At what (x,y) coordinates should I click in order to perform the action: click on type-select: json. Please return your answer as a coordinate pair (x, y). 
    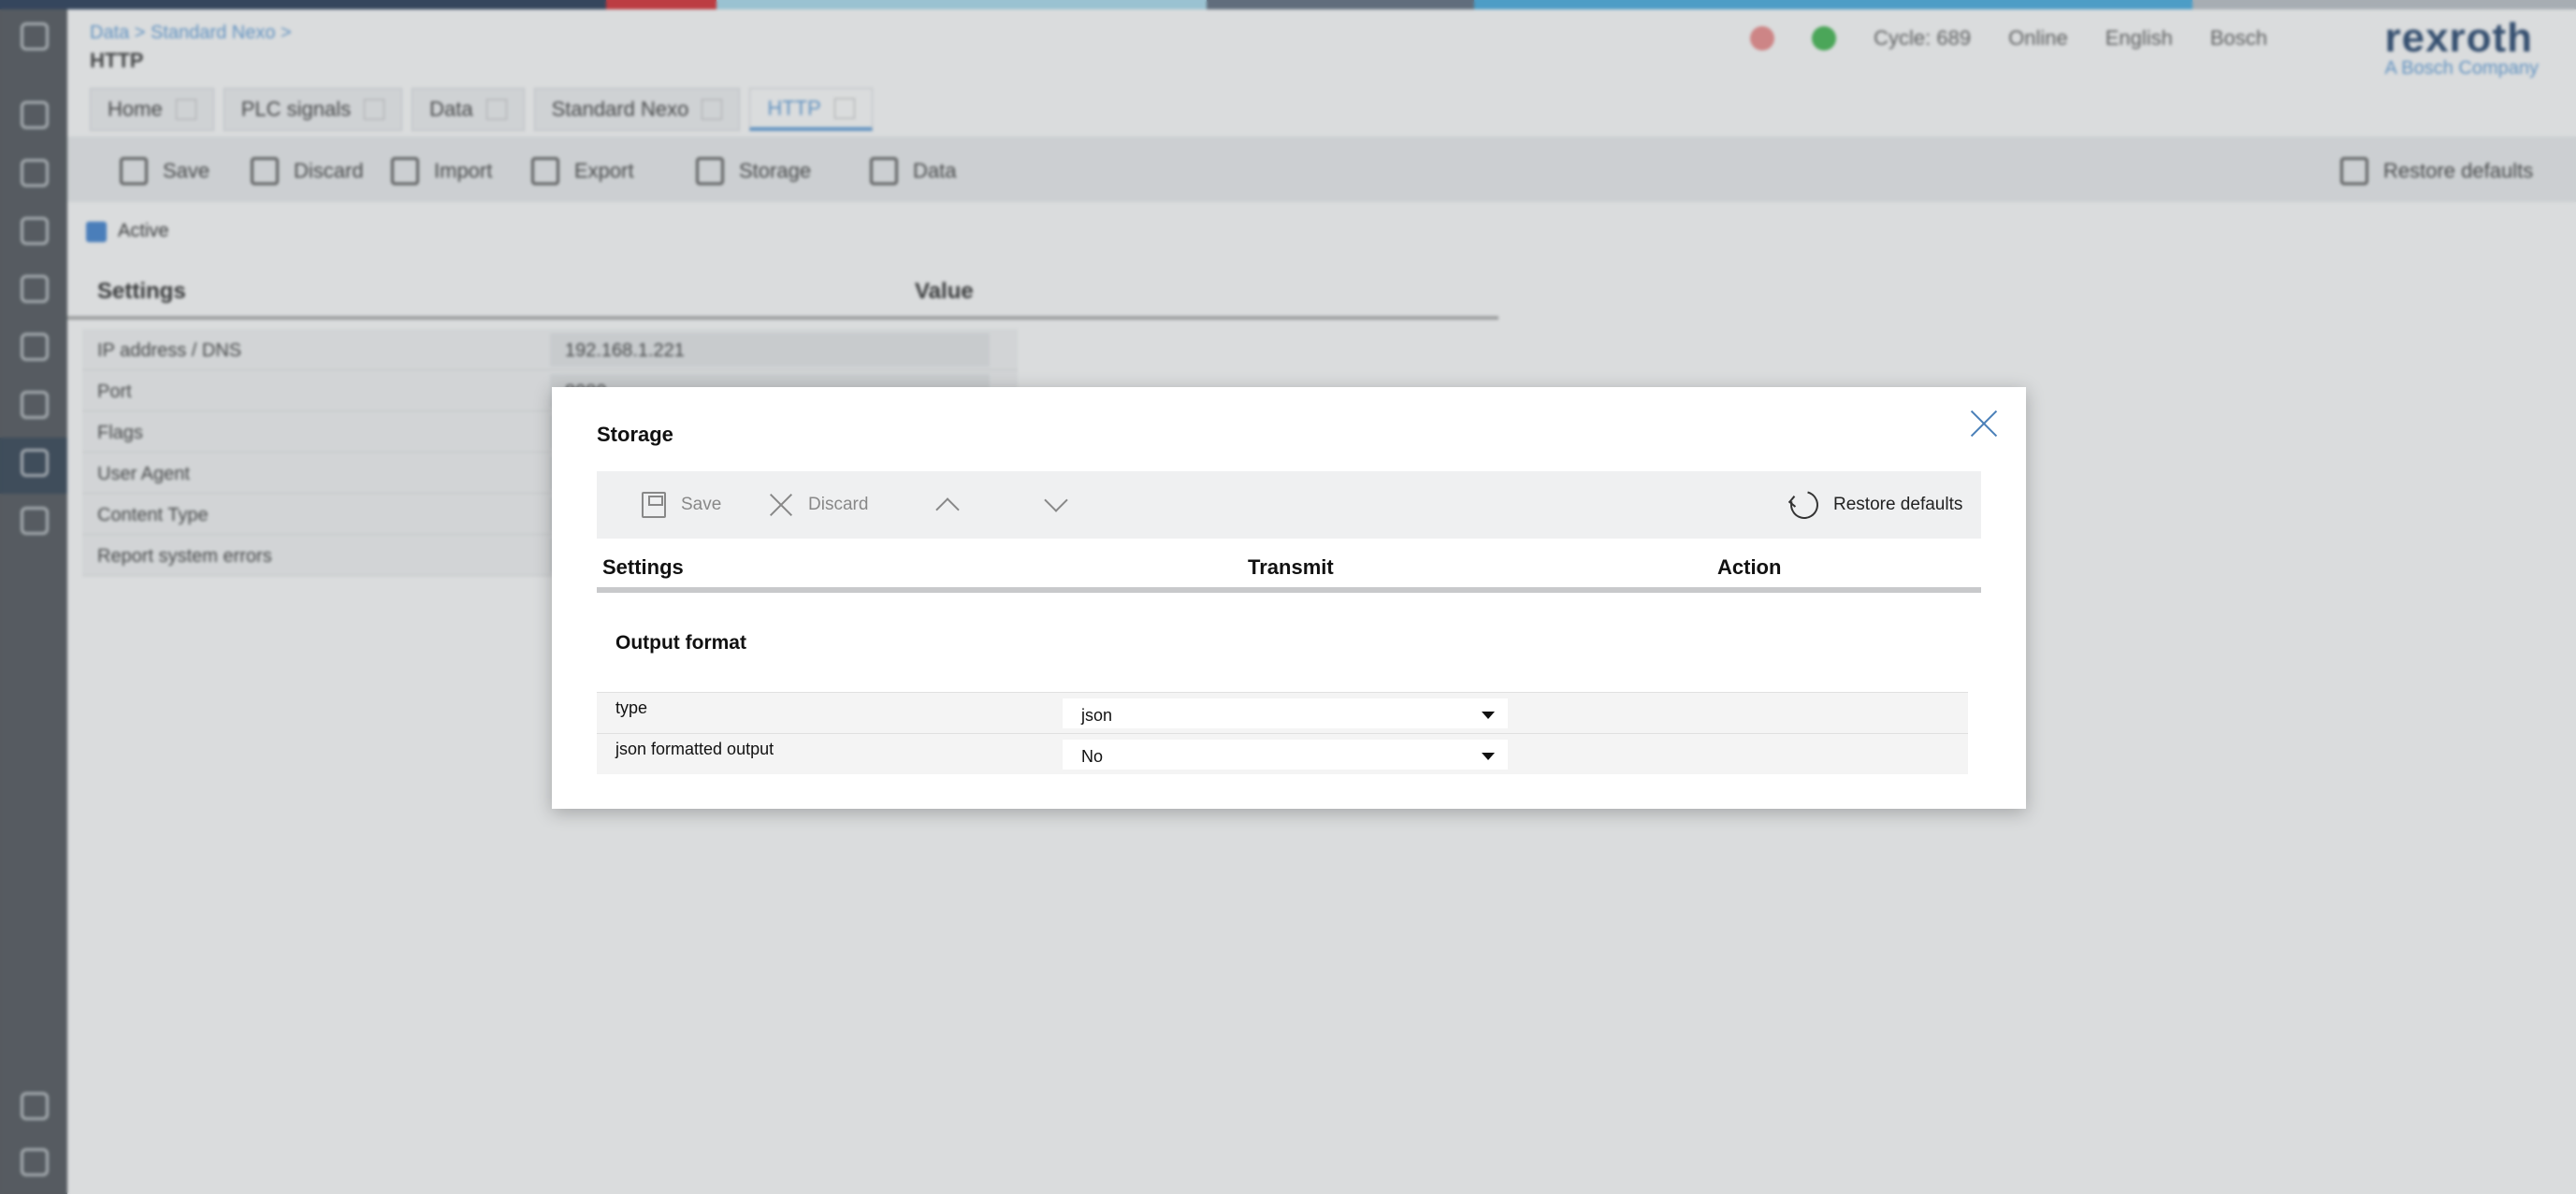
    Looking at the image, I should click on (1286, 713).